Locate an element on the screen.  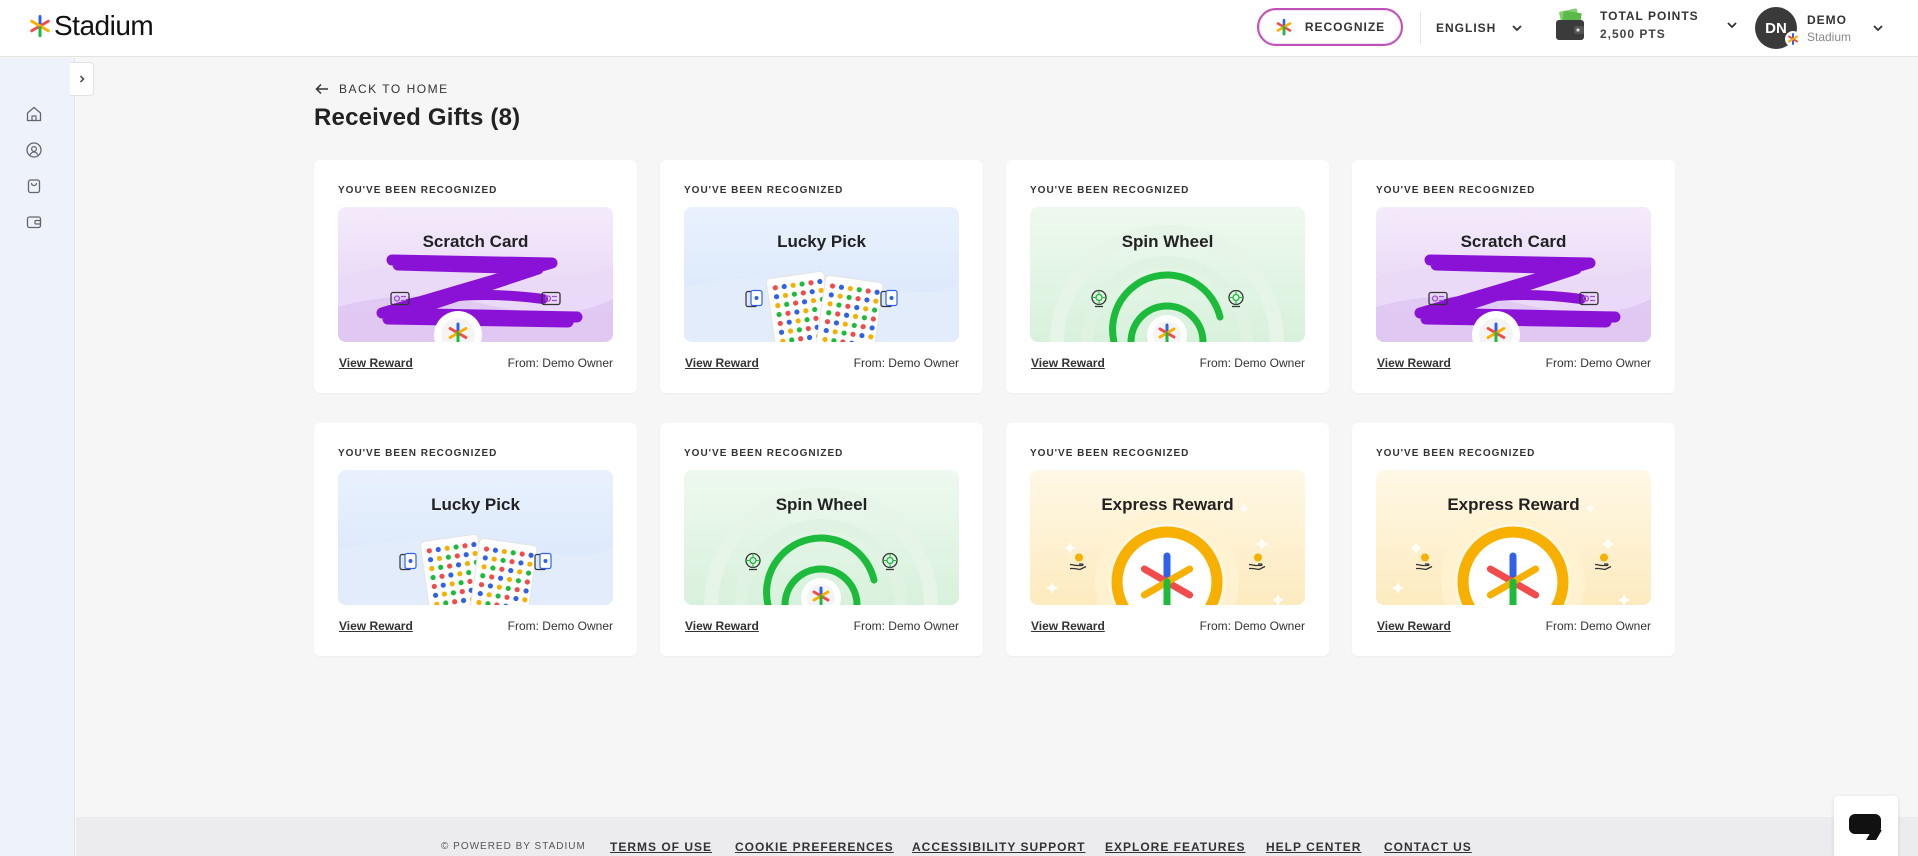
home-icon is located at coordinates (34, 114).